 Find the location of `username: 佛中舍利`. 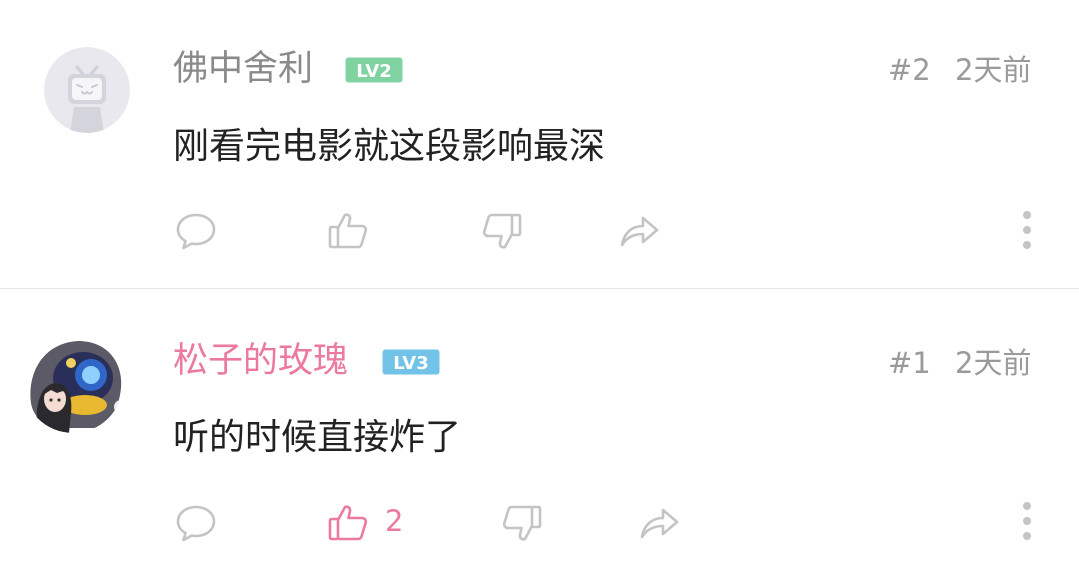

username: 佛中舍利 is located at coordinates (243, 69).